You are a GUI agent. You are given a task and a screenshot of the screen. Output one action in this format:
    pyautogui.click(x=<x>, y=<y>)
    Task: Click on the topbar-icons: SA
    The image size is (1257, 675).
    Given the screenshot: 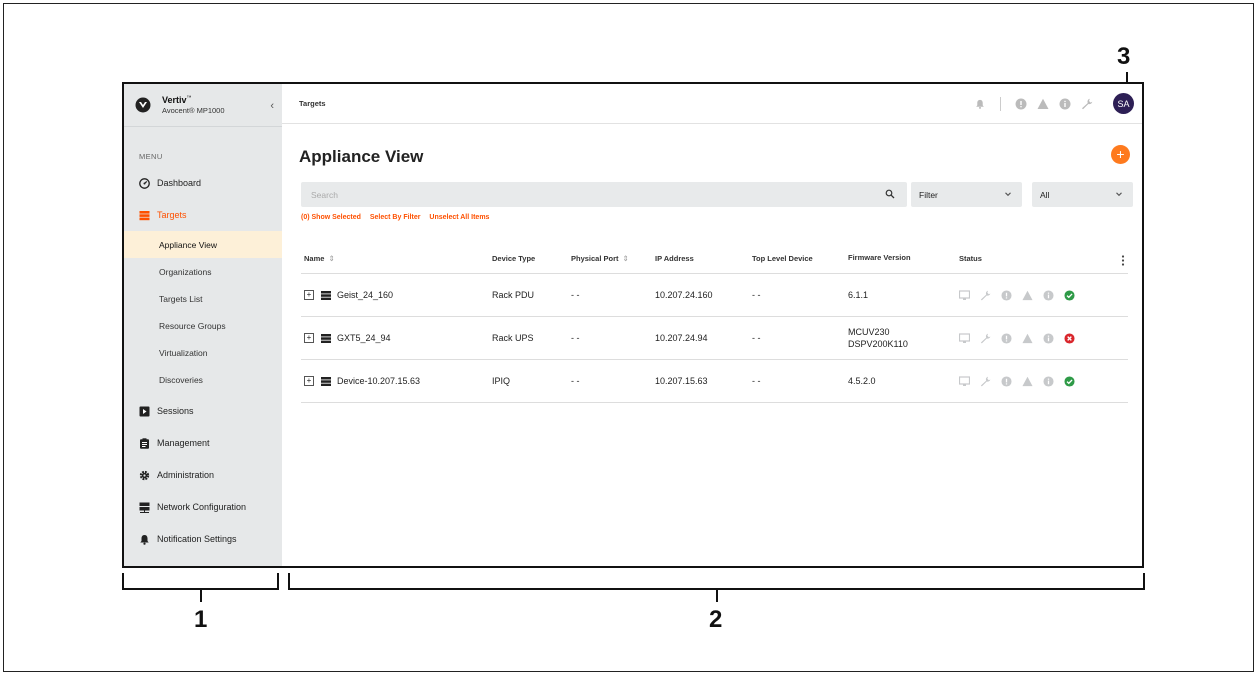 What is the action you would take?
    pyautogui.click(x=1049, y=103)
    